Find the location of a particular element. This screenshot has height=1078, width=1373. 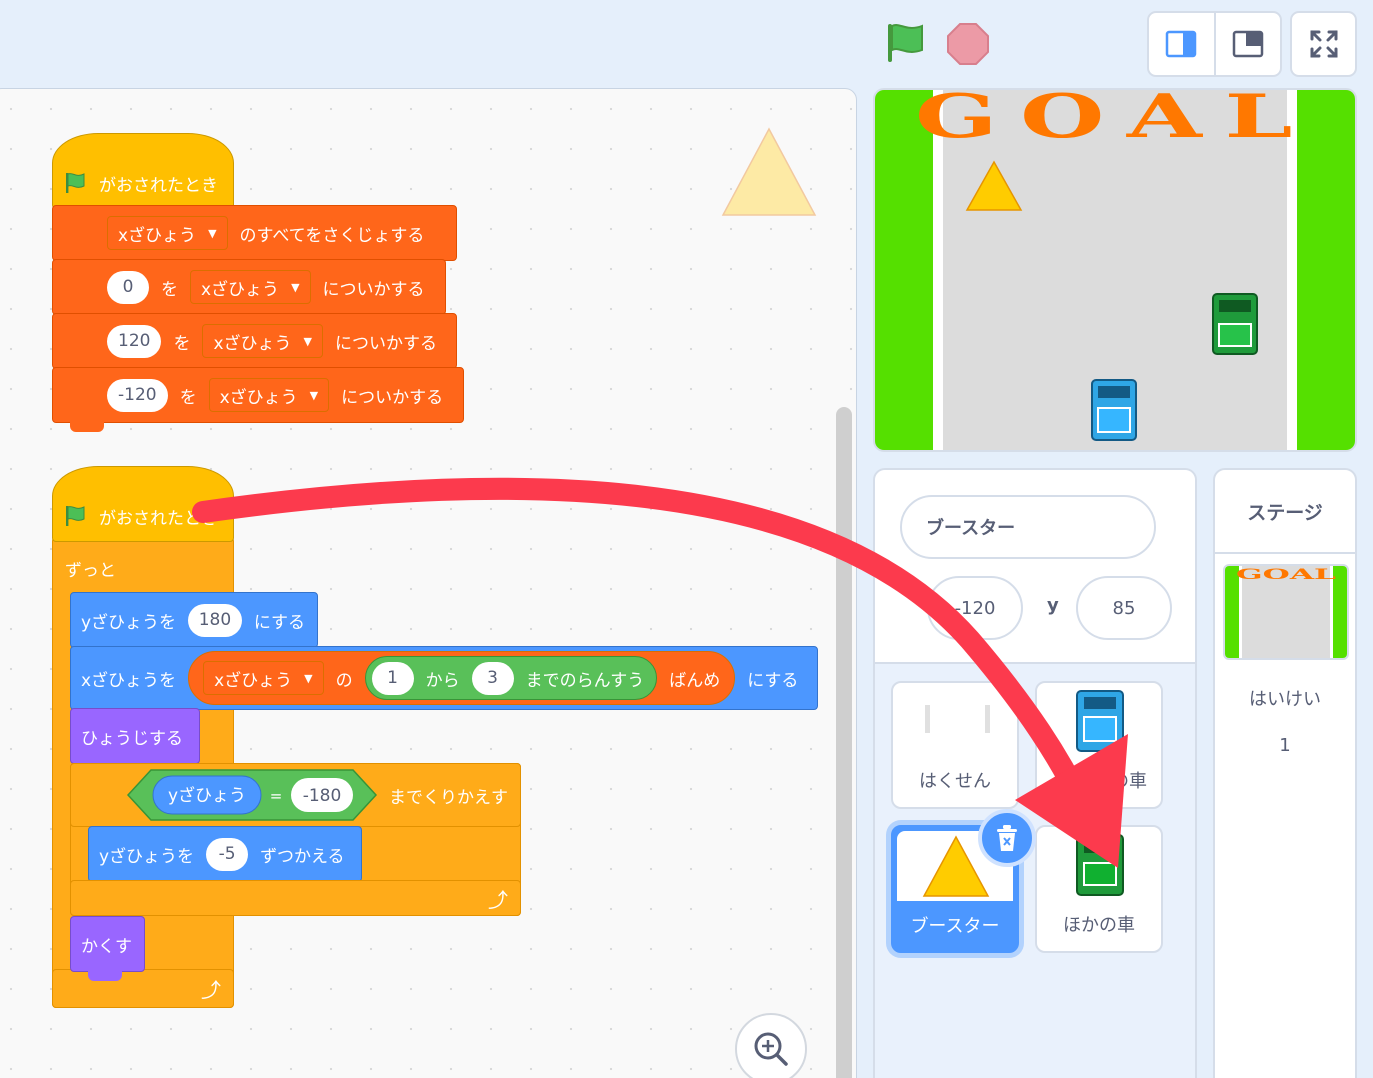

stop-icon is located at coordinates (968, 44).